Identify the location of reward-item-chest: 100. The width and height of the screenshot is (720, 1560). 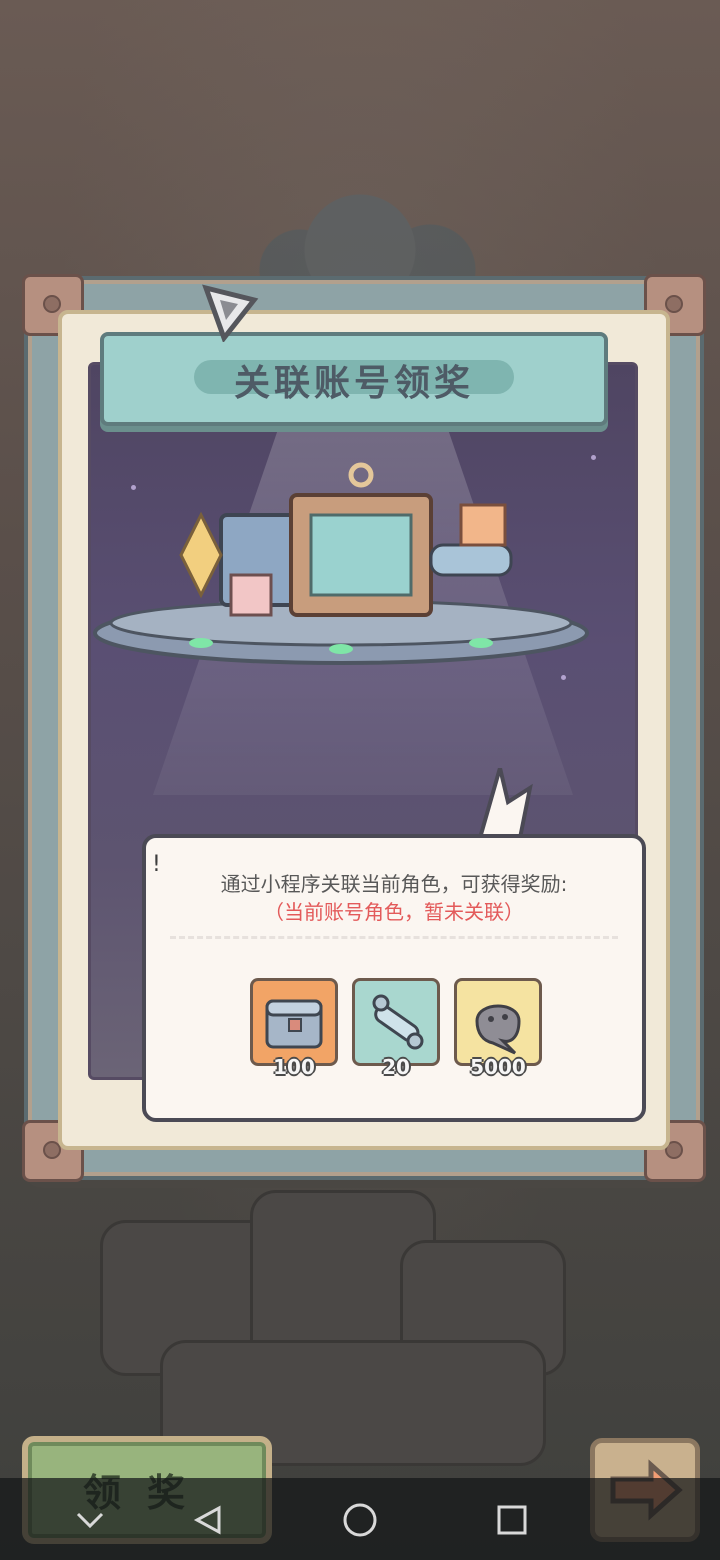
(294, 1028).